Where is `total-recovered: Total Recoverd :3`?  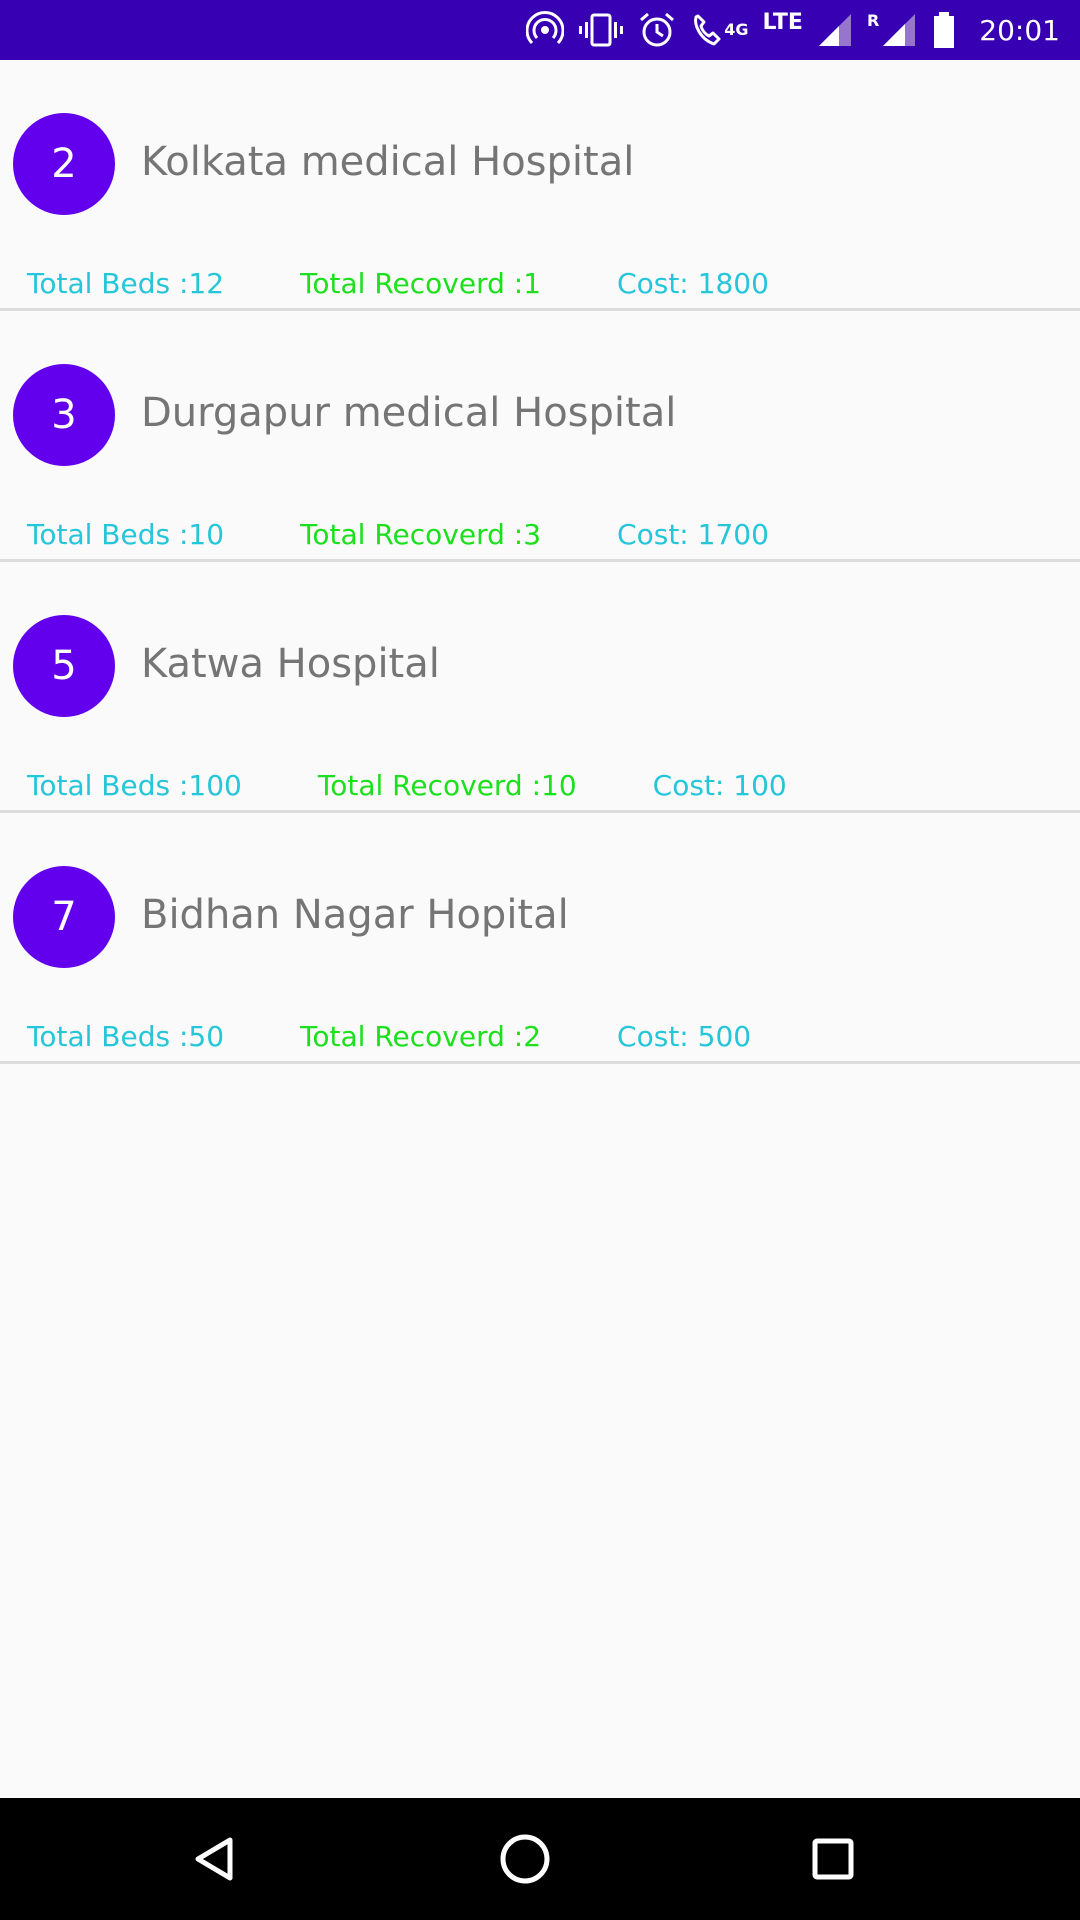
total-recovered: Total Recoverd :3 is located at coordinates (421, 534).